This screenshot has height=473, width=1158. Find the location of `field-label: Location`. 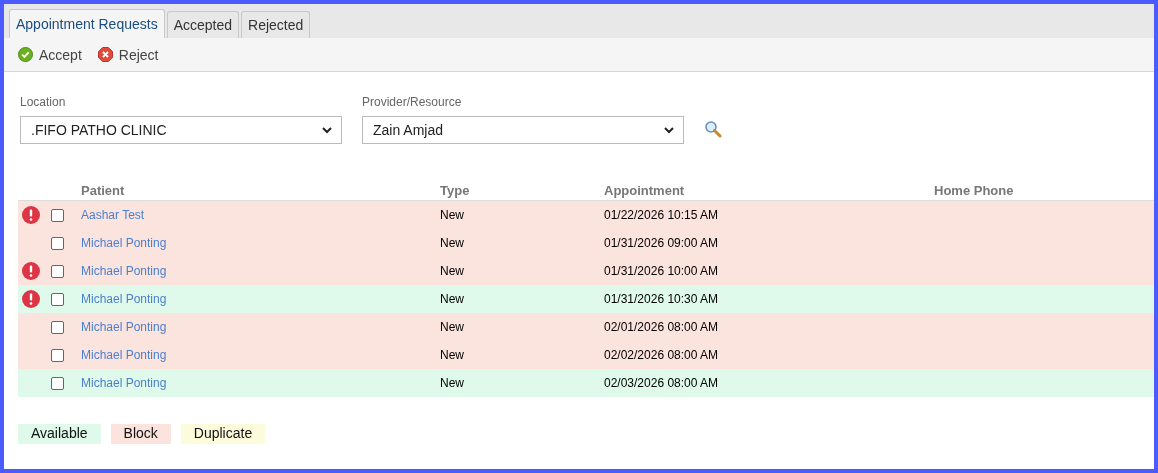

field-label: Location is located at coordinates (43, 102).